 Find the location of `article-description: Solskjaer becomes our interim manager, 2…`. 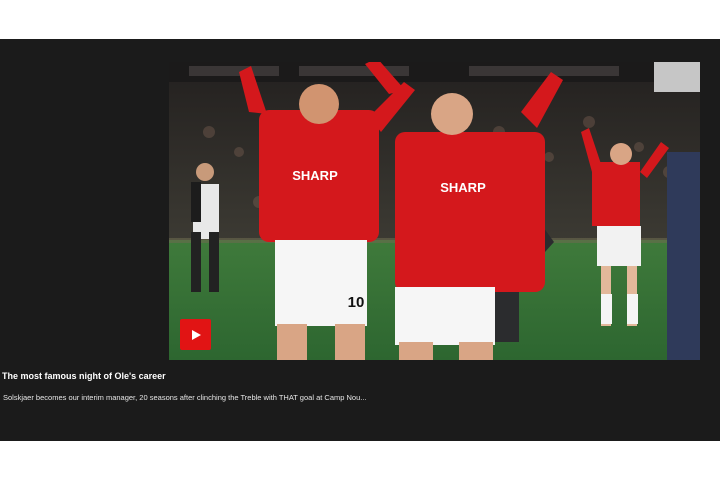

article-description: Solskjaer becomes our interim manager, 2… is located at coordinates (185, 397).